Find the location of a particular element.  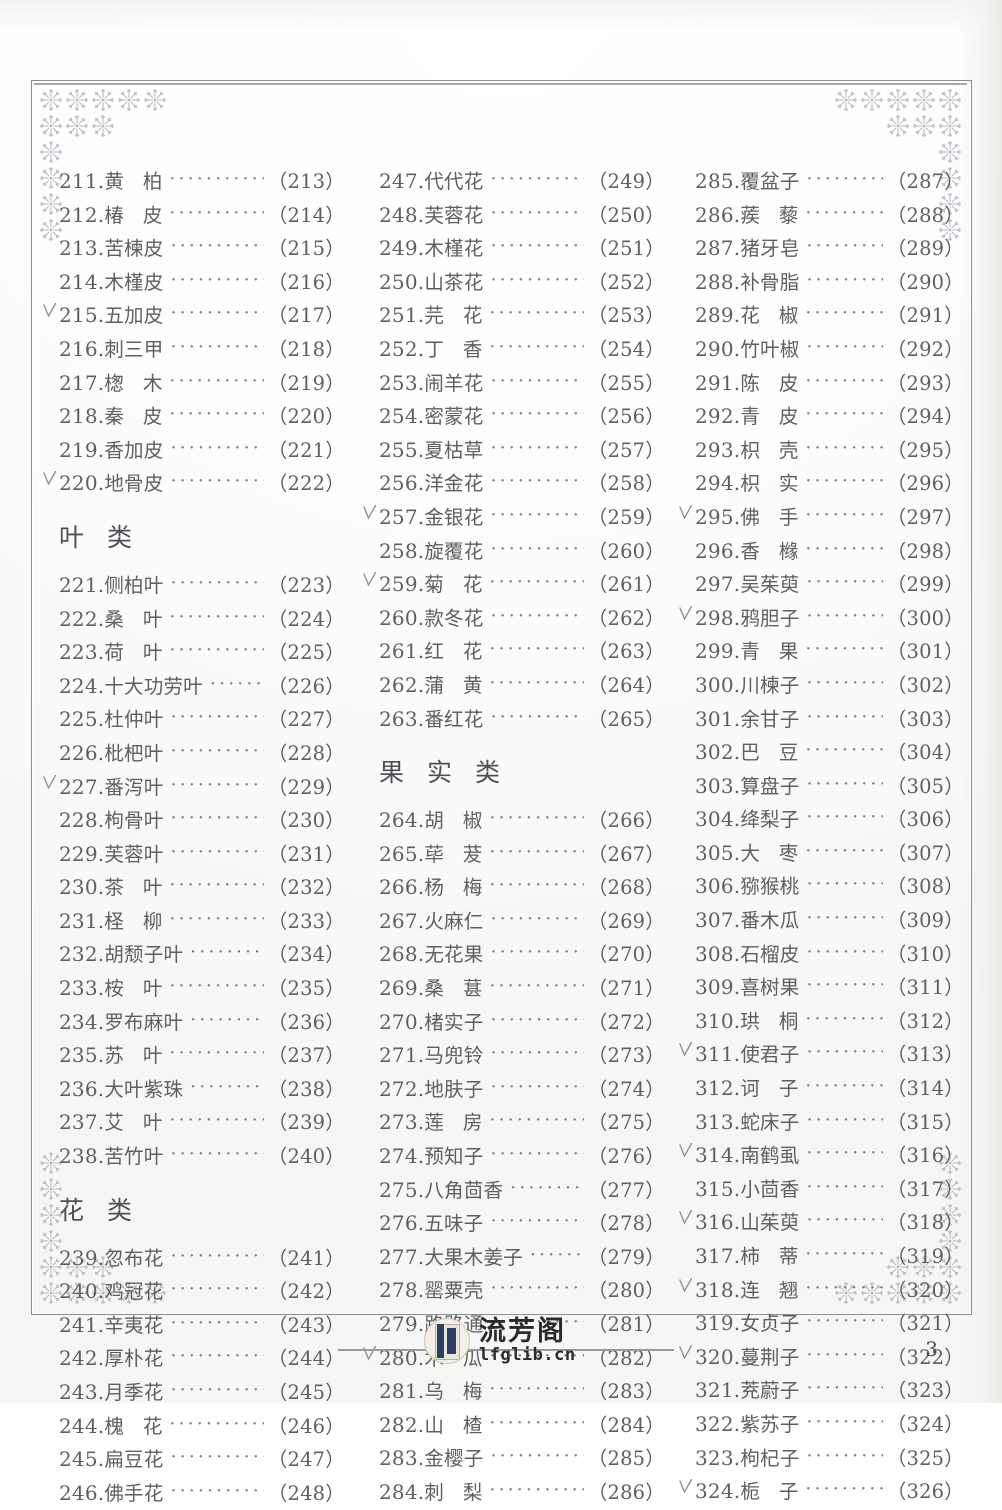

toc-entry: 240.鸡冠花 ··························（242） is located at coordinates (202, 1292).